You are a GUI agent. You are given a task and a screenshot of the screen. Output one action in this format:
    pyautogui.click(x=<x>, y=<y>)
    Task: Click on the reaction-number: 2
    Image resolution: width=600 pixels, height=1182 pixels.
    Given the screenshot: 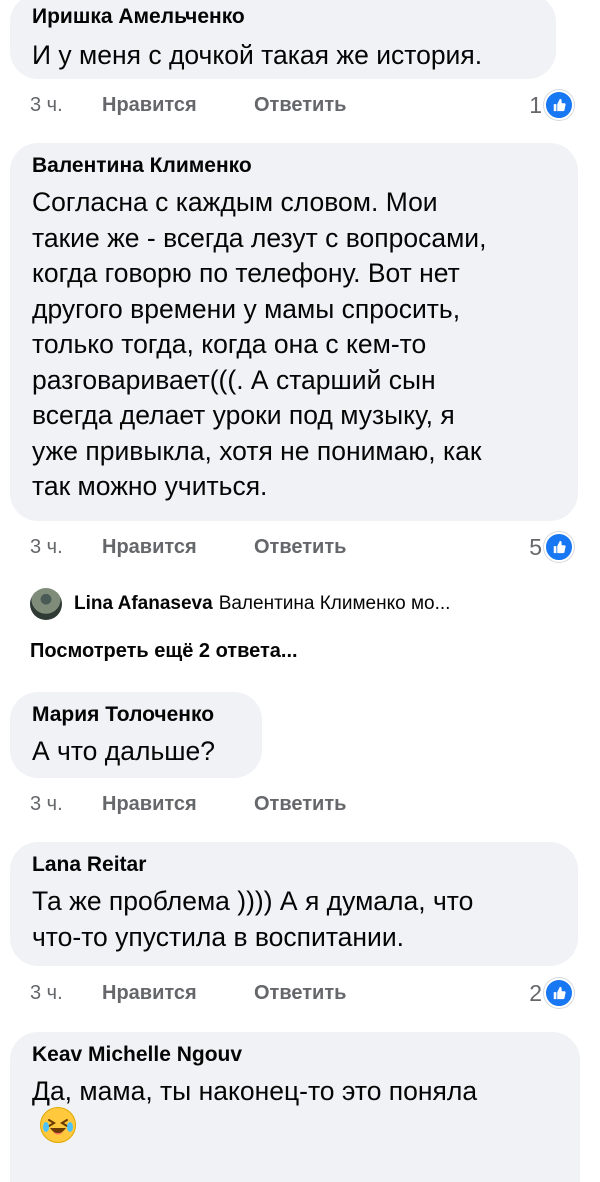 What is the action you would take?
    pyautogui.click(x=535, y=992)
    